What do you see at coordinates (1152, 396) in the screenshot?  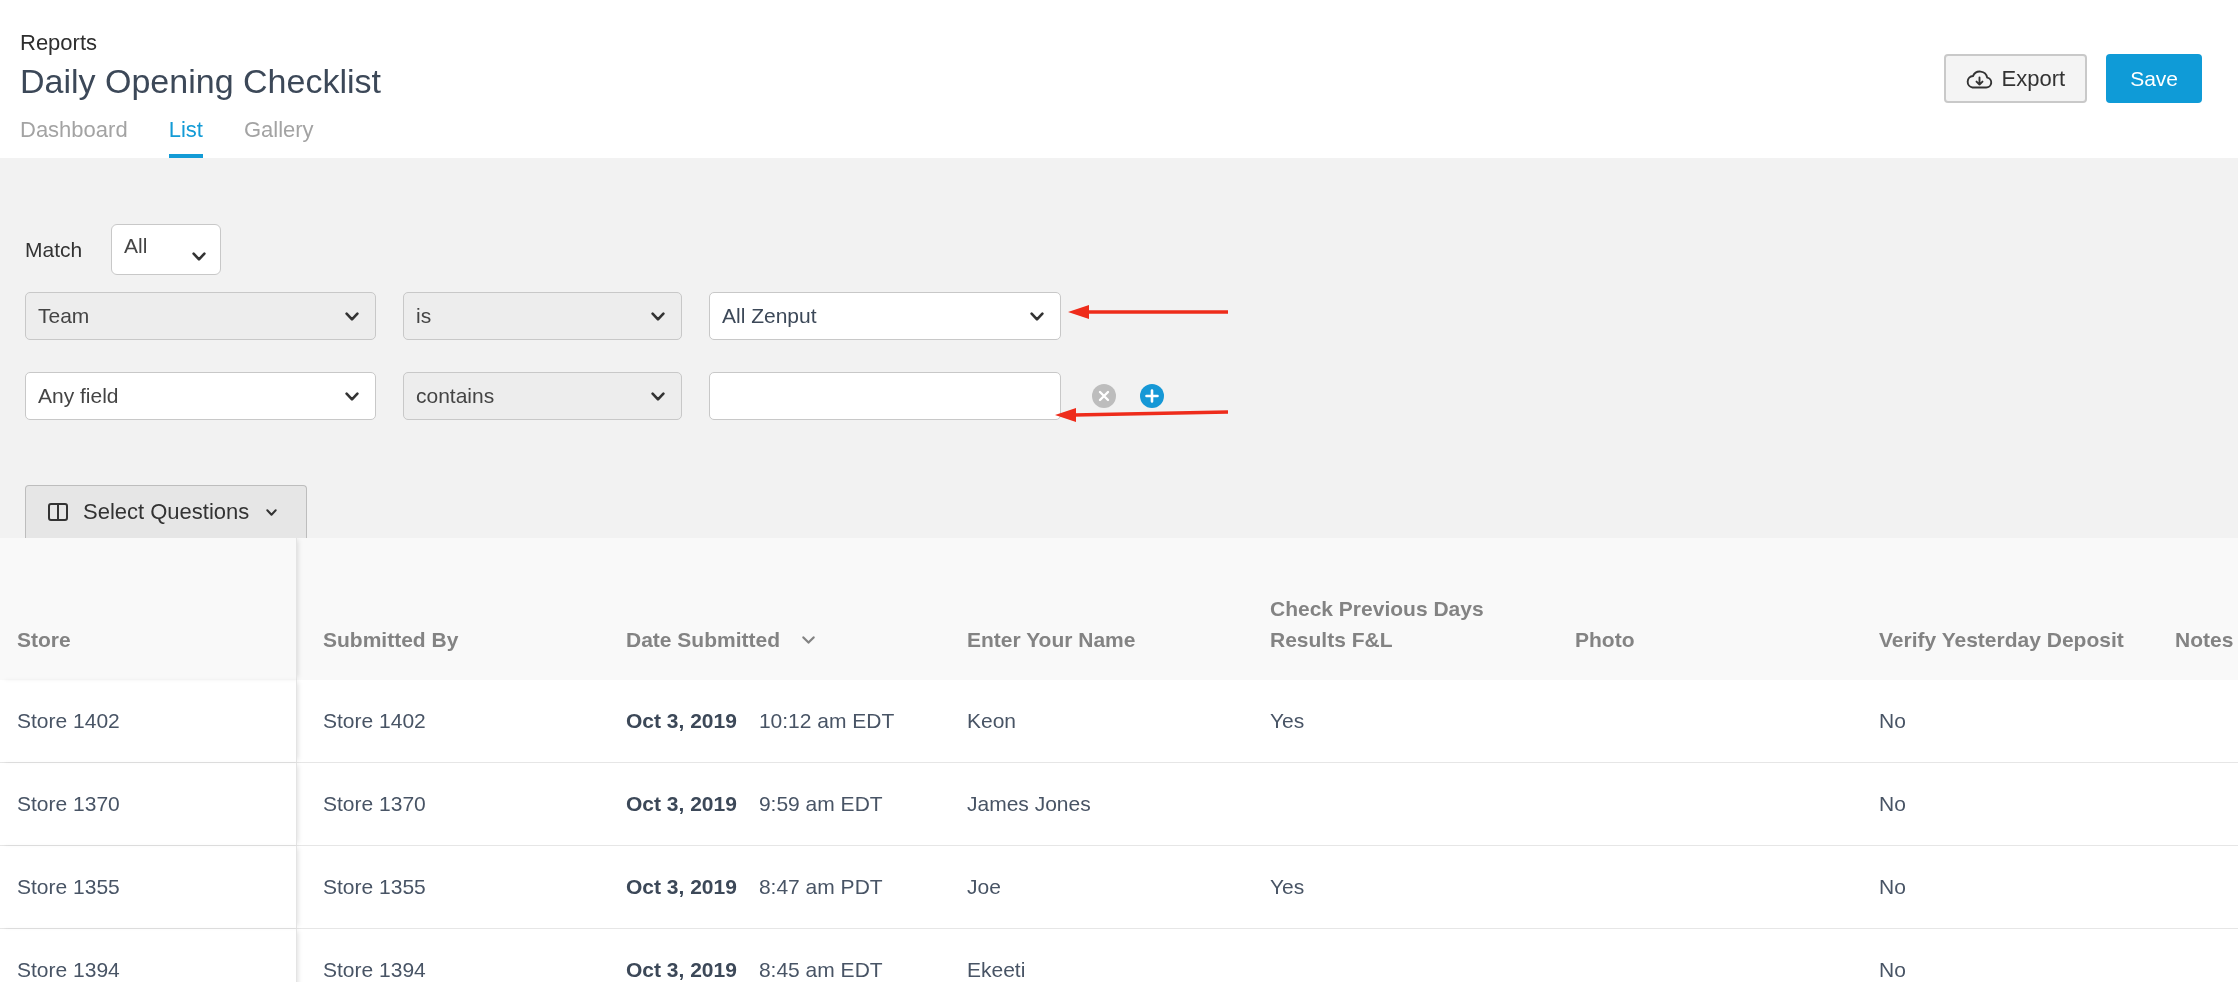 I see `add-icon` at bounding box center [1152, 396].